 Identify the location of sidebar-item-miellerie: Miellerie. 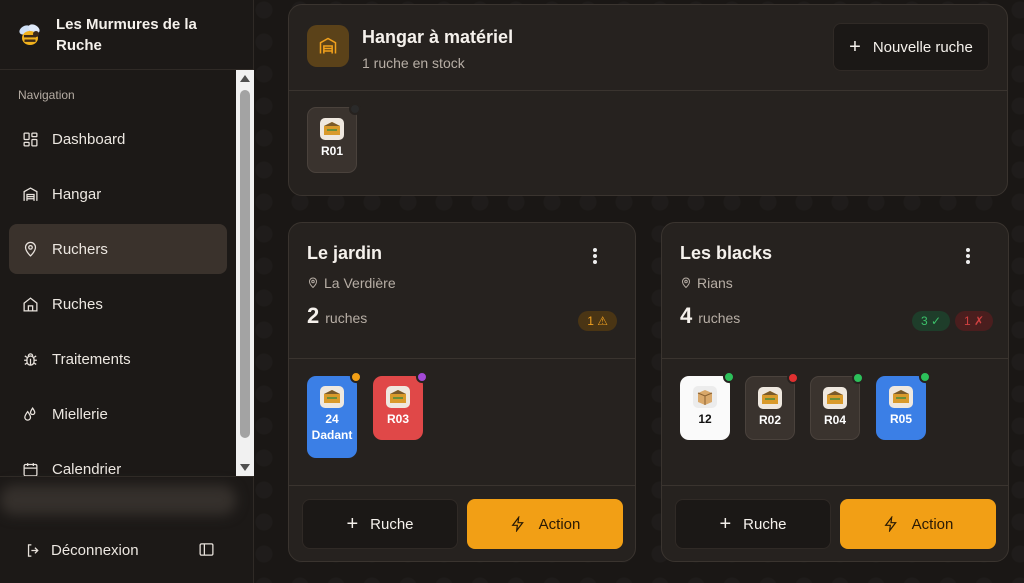
(118, 414).